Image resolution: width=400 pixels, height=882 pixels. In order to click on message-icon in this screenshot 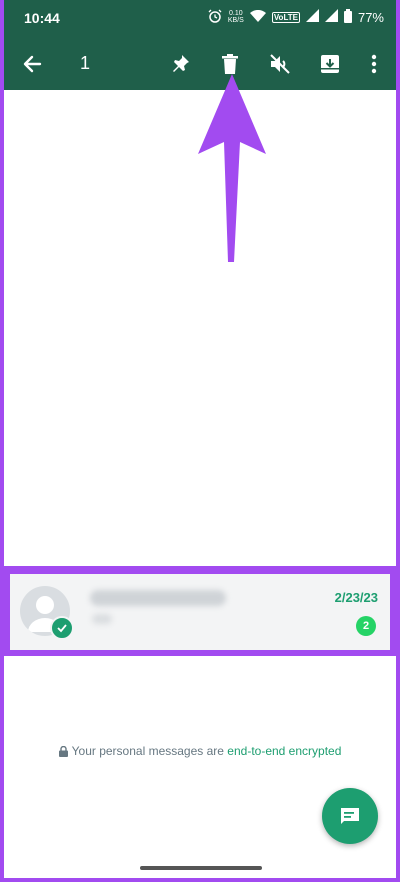, I will do `click(350, 816)`.